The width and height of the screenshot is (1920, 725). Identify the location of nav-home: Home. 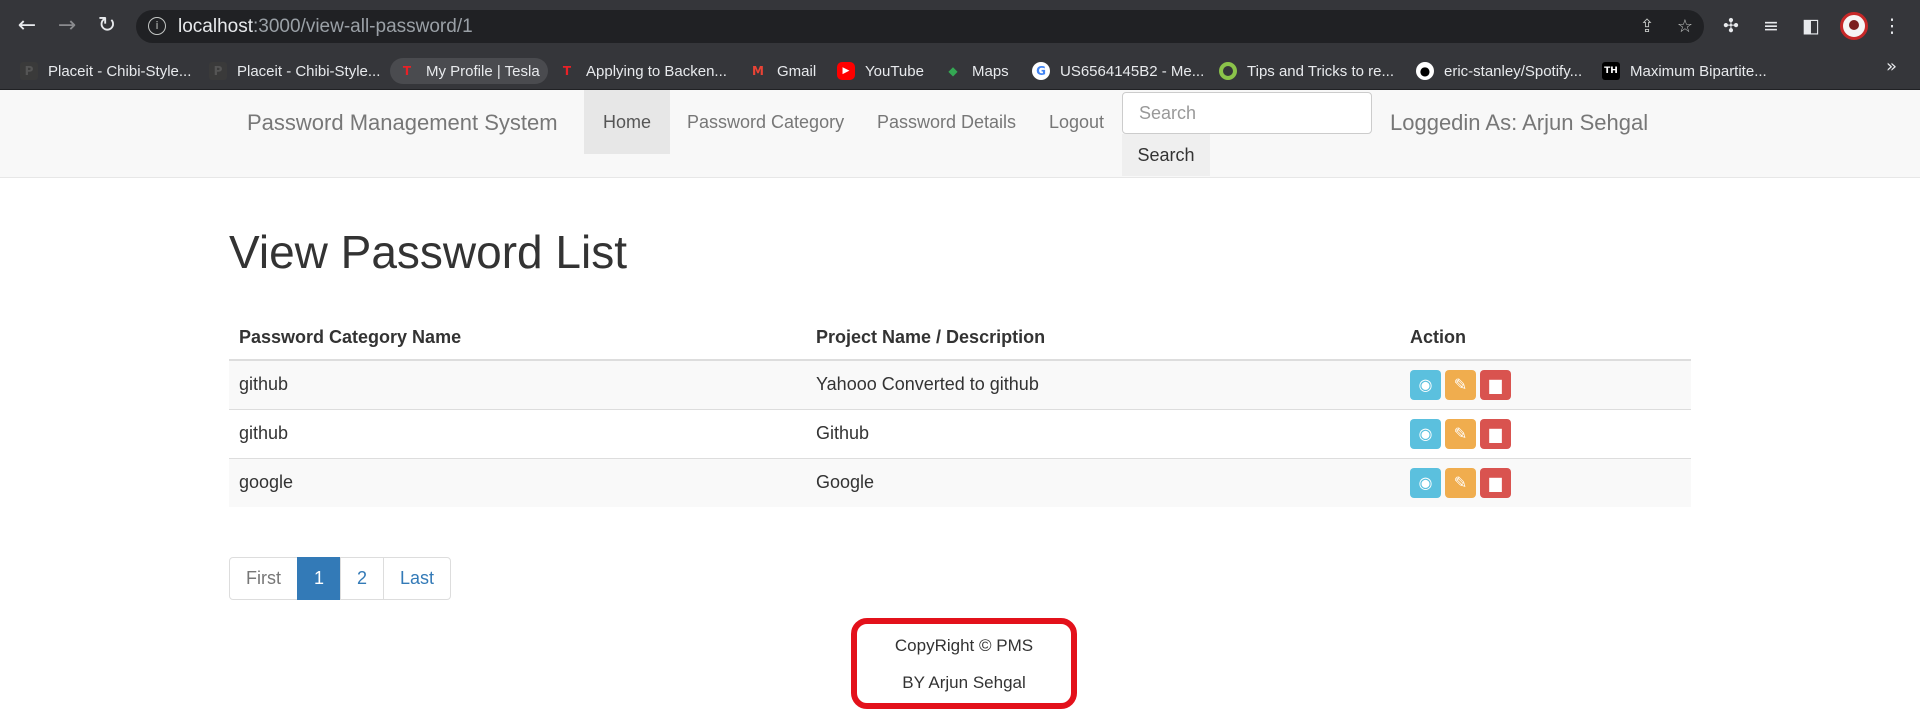
(627, 122).